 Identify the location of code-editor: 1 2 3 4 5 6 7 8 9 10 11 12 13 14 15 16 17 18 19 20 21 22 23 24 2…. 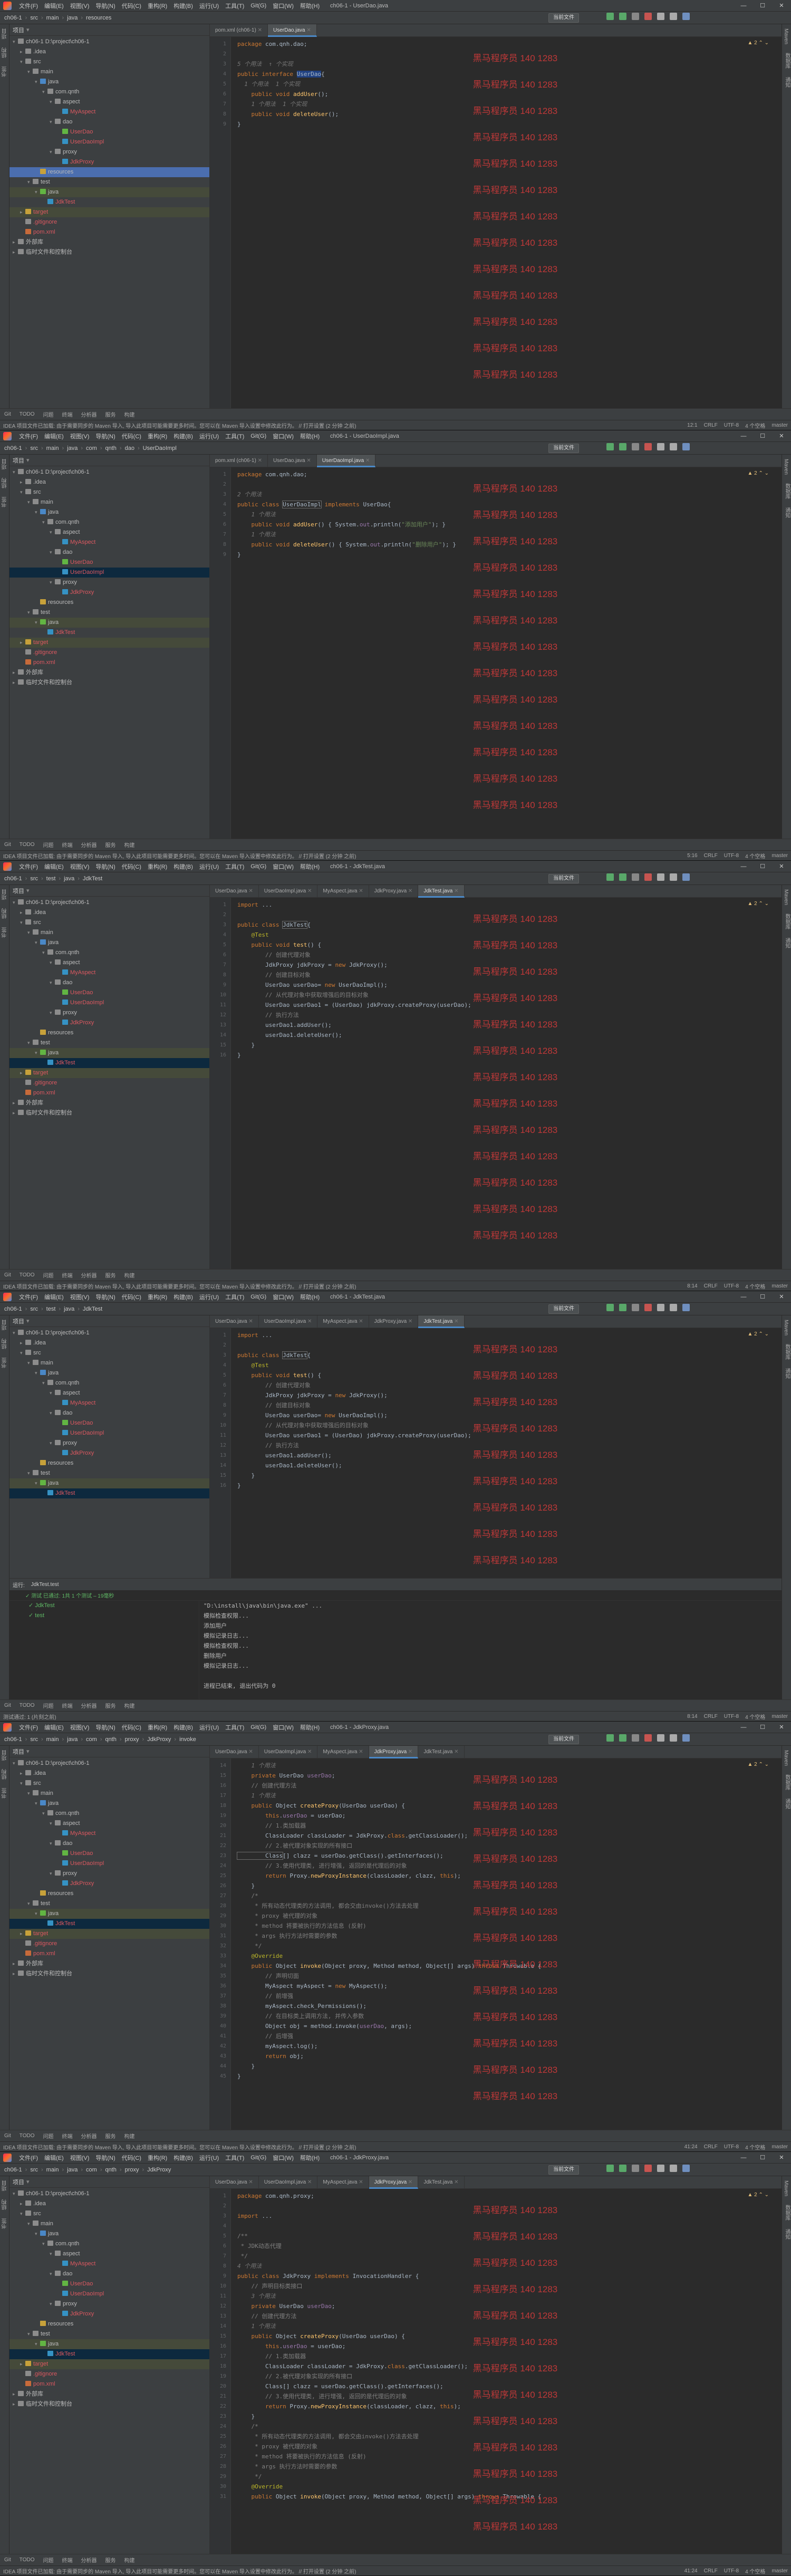
(496, 2372).